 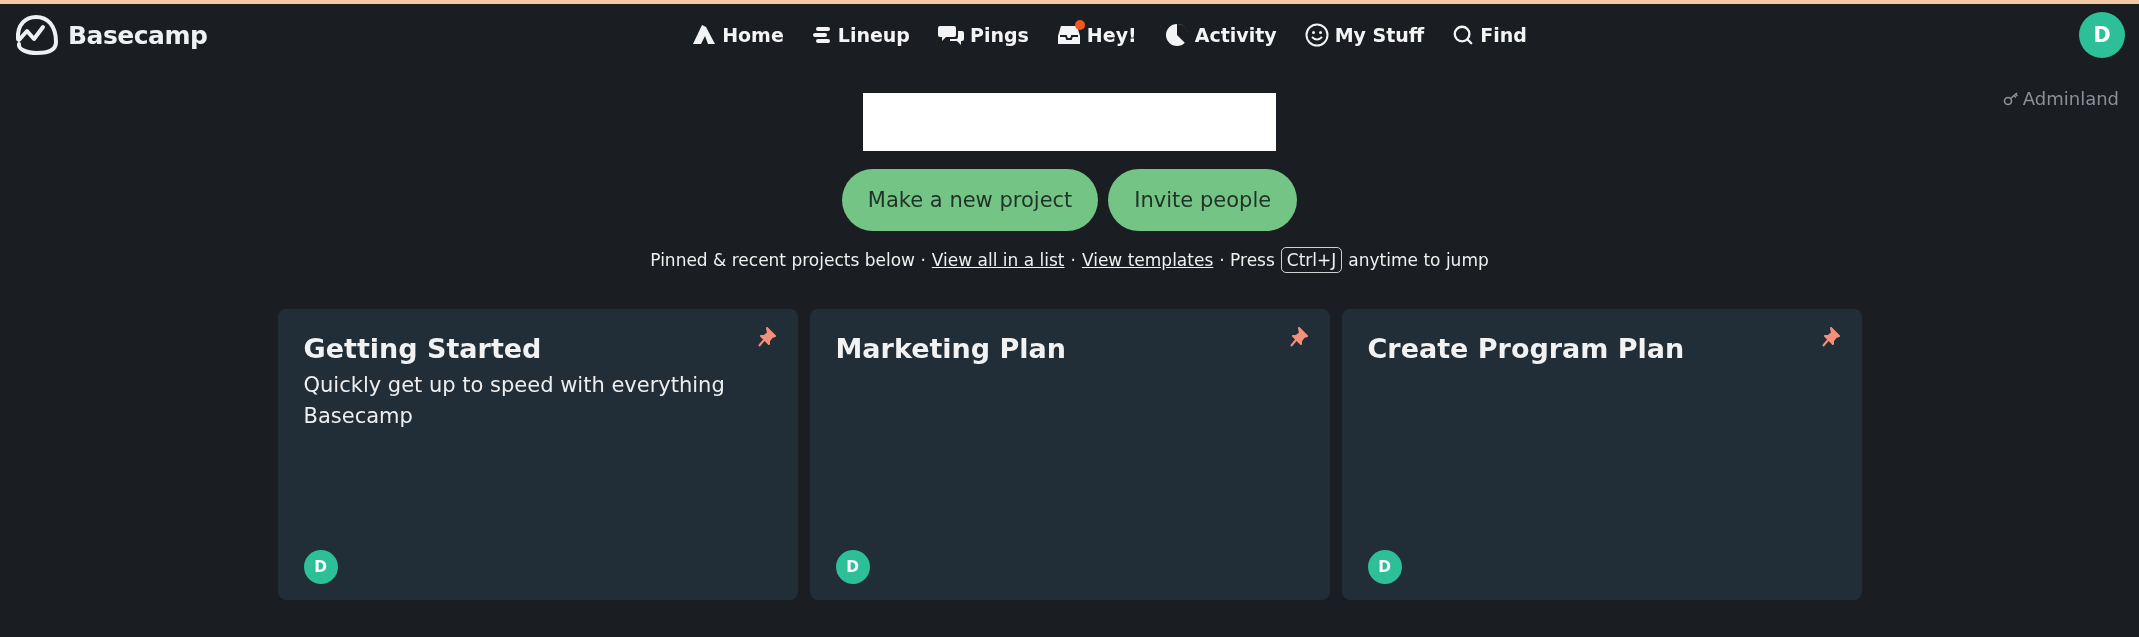 What do you see at coordinates (983, 35) in the screenshot?
I see `nav-link: Pings` at bounding box center [983, 35].